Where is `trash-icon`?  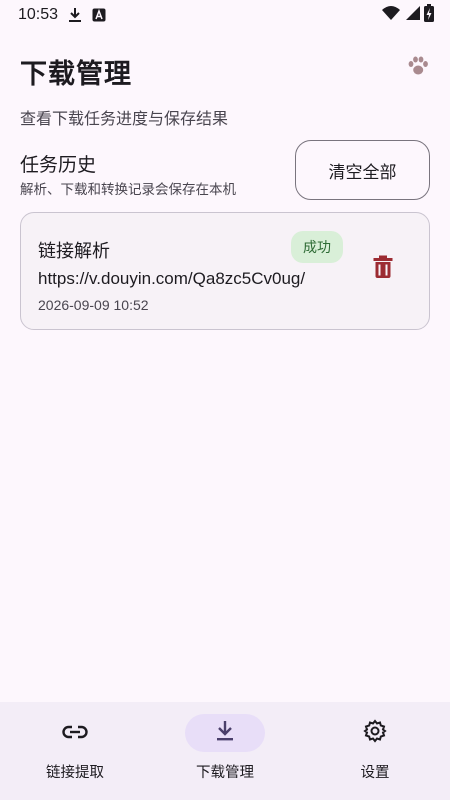 trash-icon is located at coordinates (383, 269).